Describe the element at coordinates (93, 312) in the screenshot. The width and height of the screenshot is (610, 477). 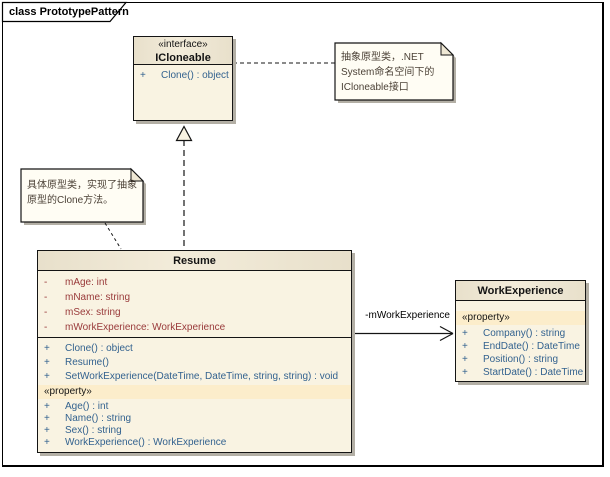
I see `member-text: mSex: string` at that location.